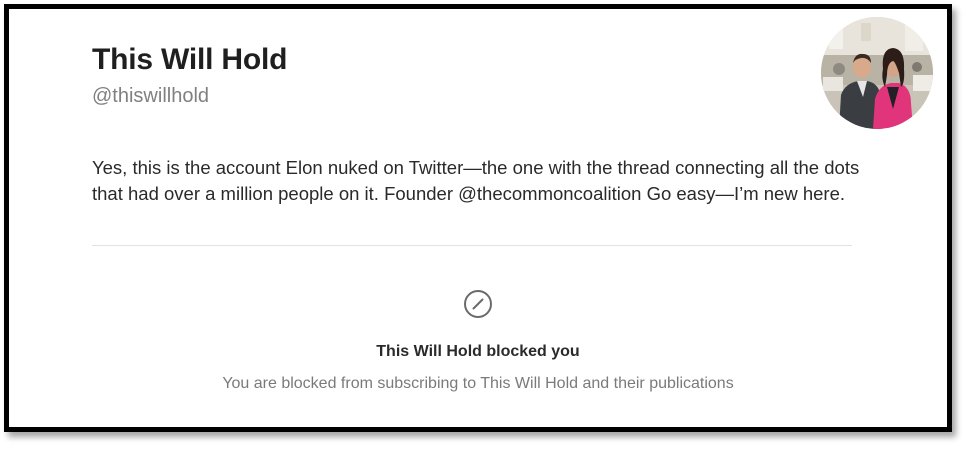 The height and width of the screenshot is (450, 966). I want to click on profile-avatar, so click(877, 73).